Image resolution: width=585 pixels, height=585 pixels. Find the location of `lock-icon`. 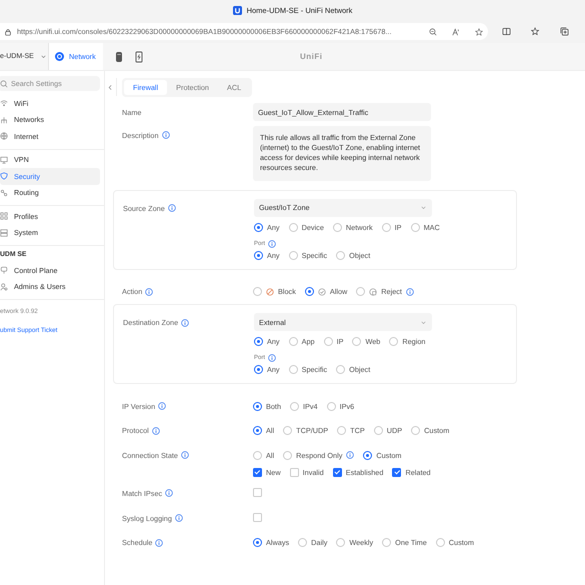

lock-icon is located at coordinates (8, 32).